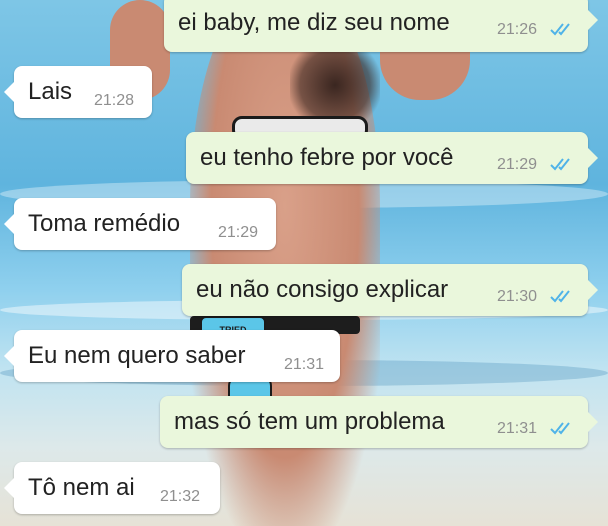 Image resolution: width=608 pixels, height=526 pixels. What do you see at coordinates (104, 223) in the screenshot?
I see `message-text: Toma remédio` at bounding box center [104, 223].